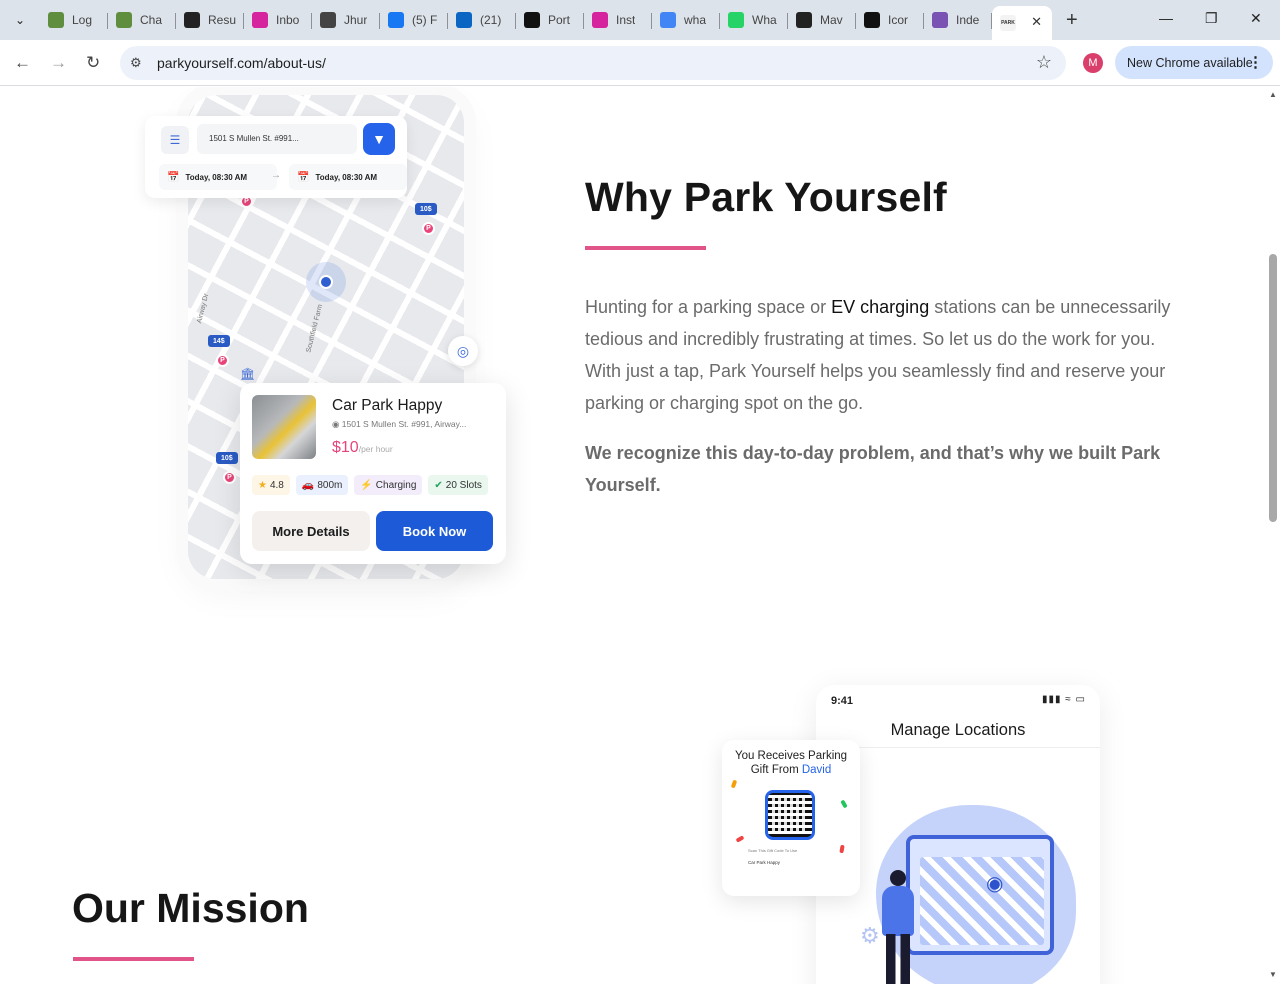 This screenshot has width=1280, height=984. Describe the element at coordinates (1211, 18) in the screenshot. I see `maximize-icon: ❐` at that location.